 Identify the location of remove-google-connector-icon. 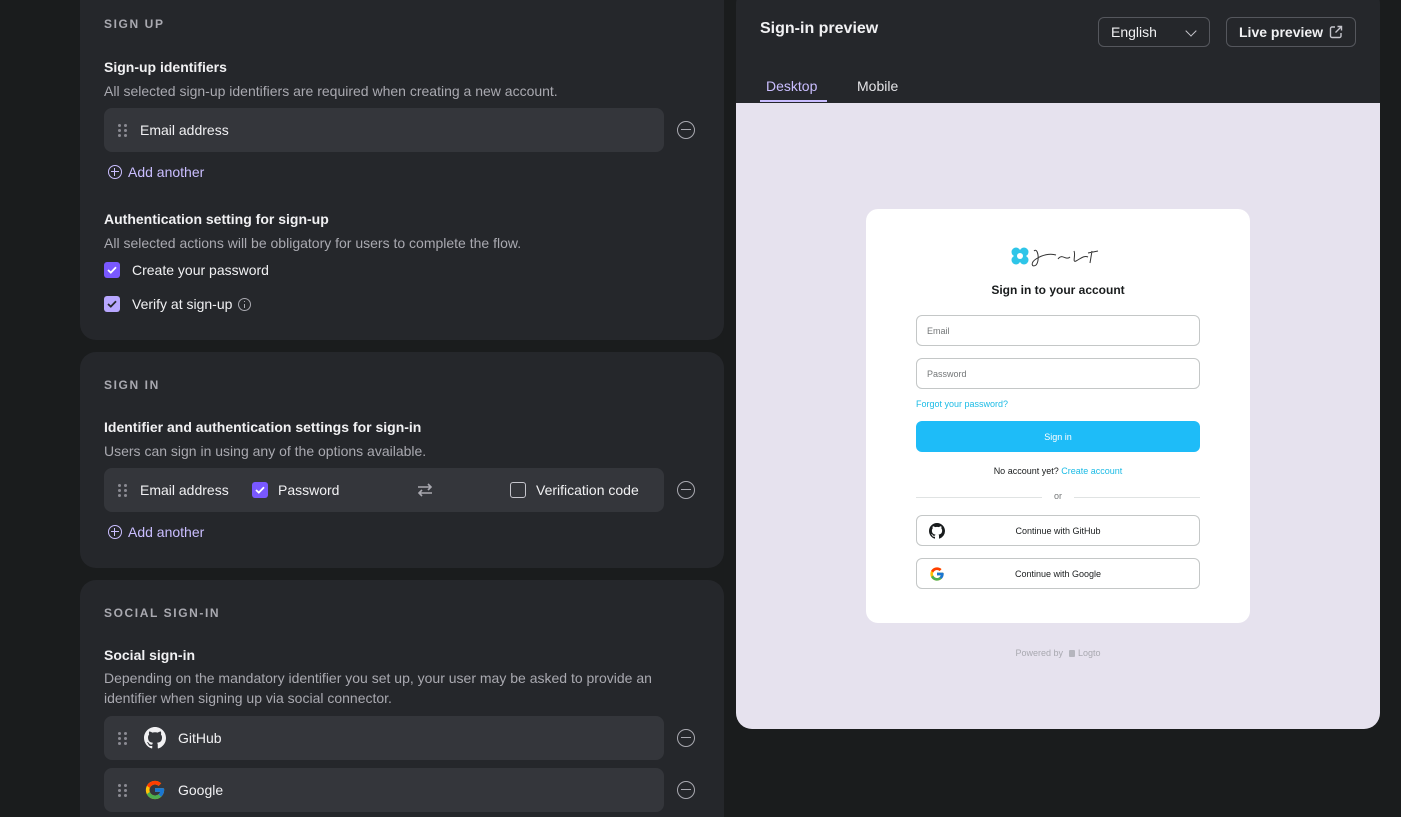
(686, 790).